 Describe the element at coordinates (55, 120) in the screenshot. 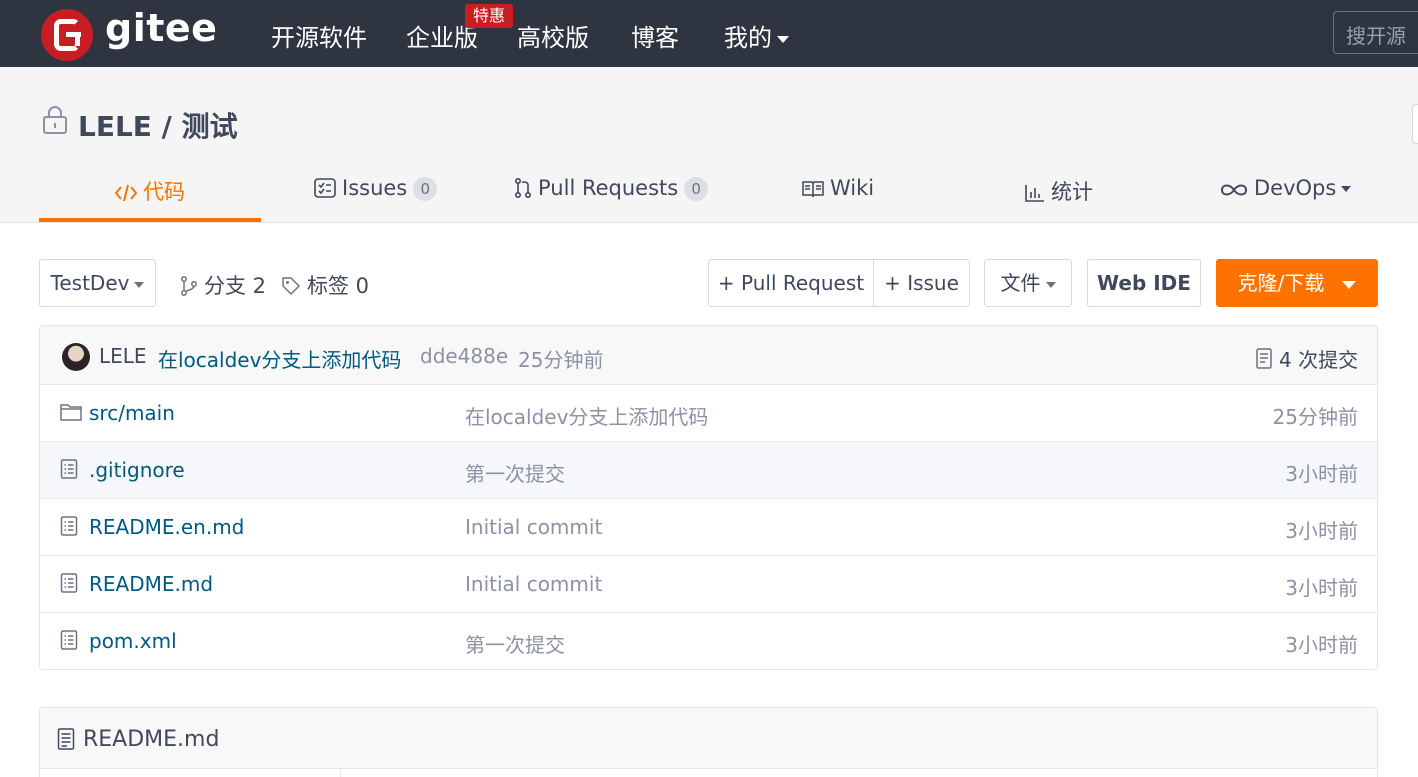

I see `lock-icon` at that location.